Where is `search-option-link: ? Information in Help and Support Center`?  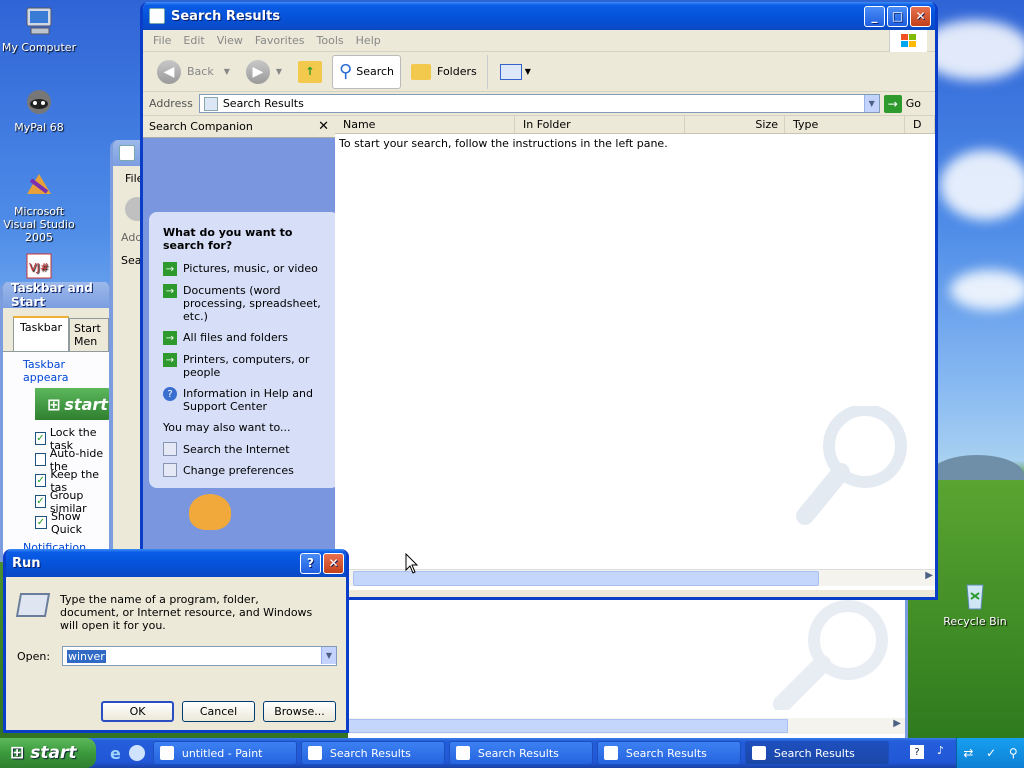 search-option-link: ? Information in Help and Support Center is located at coordinates (247, 400).